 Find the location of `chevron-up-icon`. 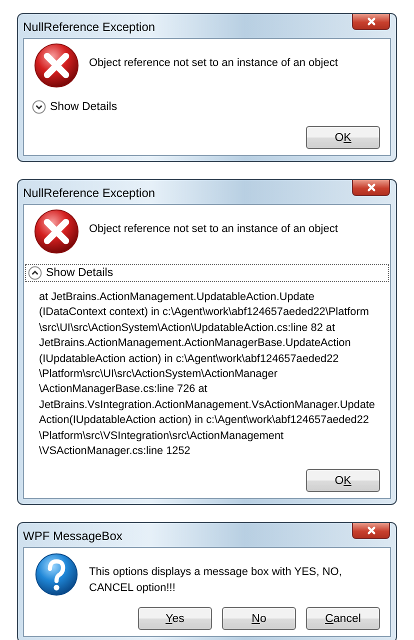

chevron-up-icon is located at coordinates (35, 273).